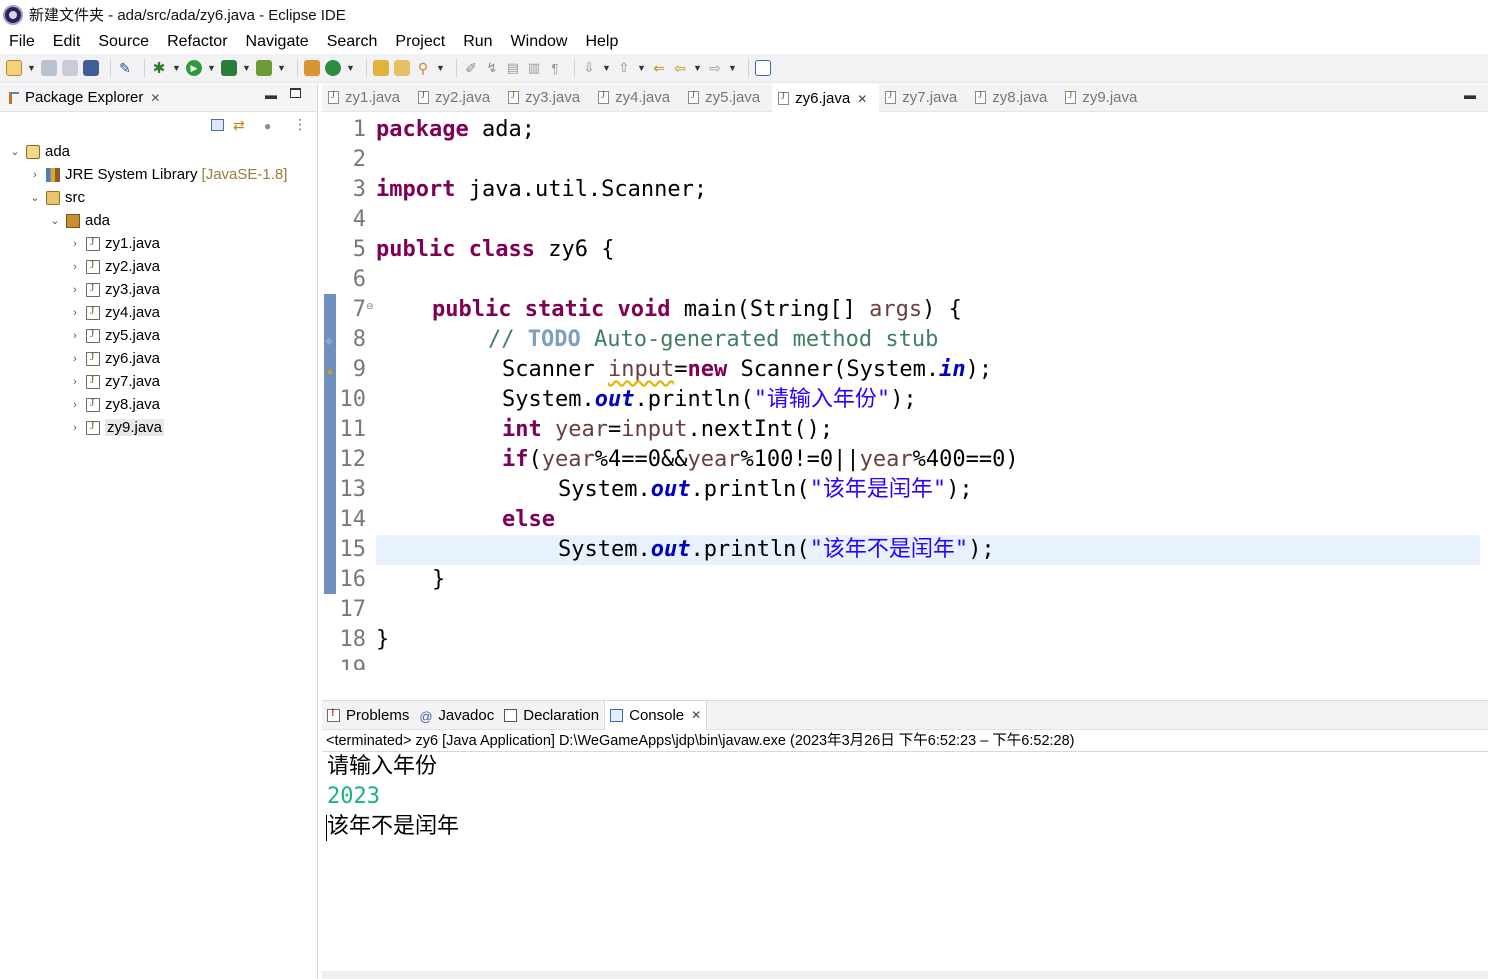 This screenshot has height=979, width=1488. I want to click on back-icon: ⇦, so click(680, 68).